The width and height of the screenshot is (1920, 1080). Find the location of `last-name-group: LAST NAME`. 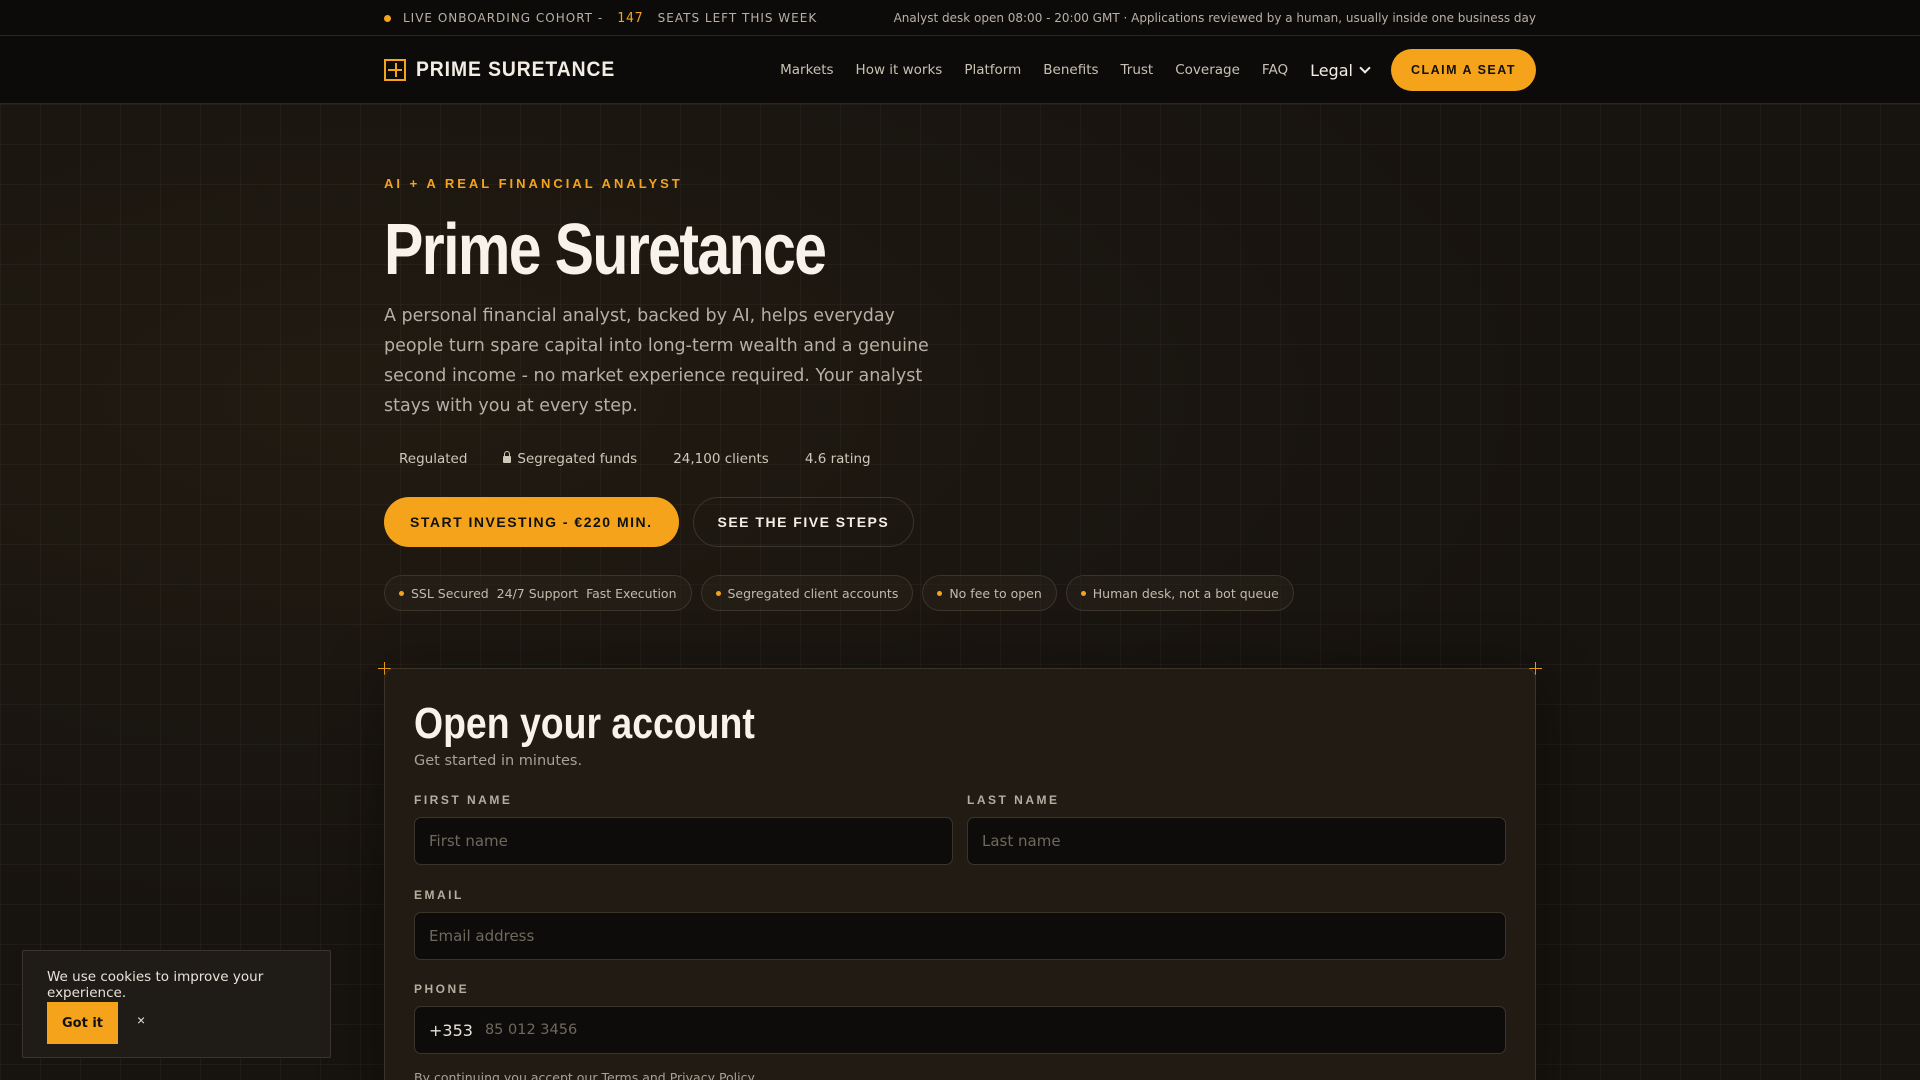

last-name-group: LAST NAME is located at coordinates (1236, 829).